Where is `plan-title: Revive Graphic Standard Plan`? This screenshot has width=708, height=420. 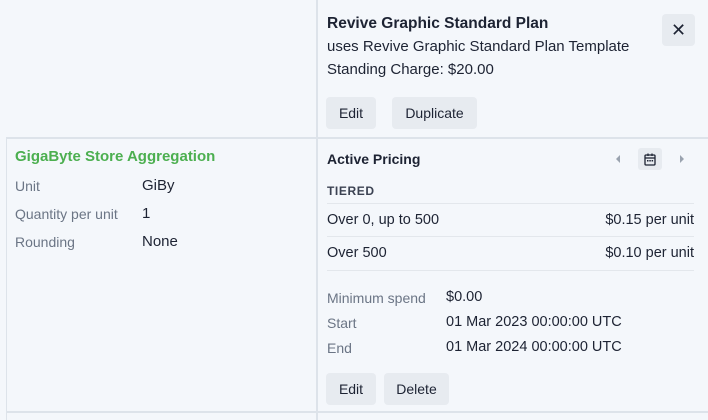
plan-title: Revive Graphic Standard Plan is located at coordinates (438, 23).